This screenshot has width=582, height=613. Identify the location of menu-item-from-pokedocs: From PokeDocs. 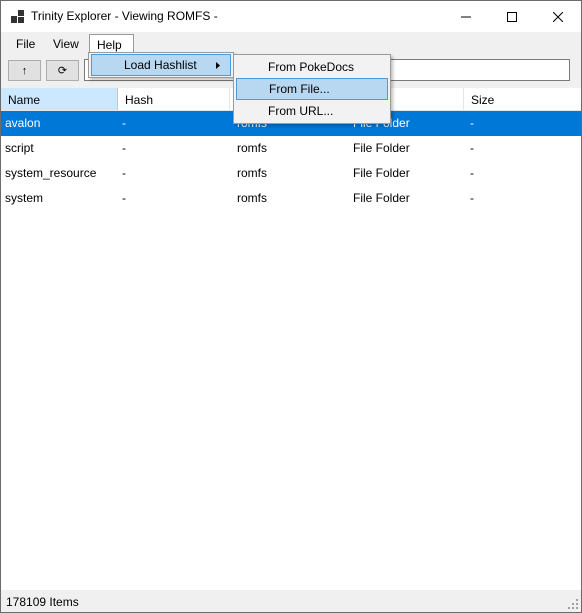
(312, 67).